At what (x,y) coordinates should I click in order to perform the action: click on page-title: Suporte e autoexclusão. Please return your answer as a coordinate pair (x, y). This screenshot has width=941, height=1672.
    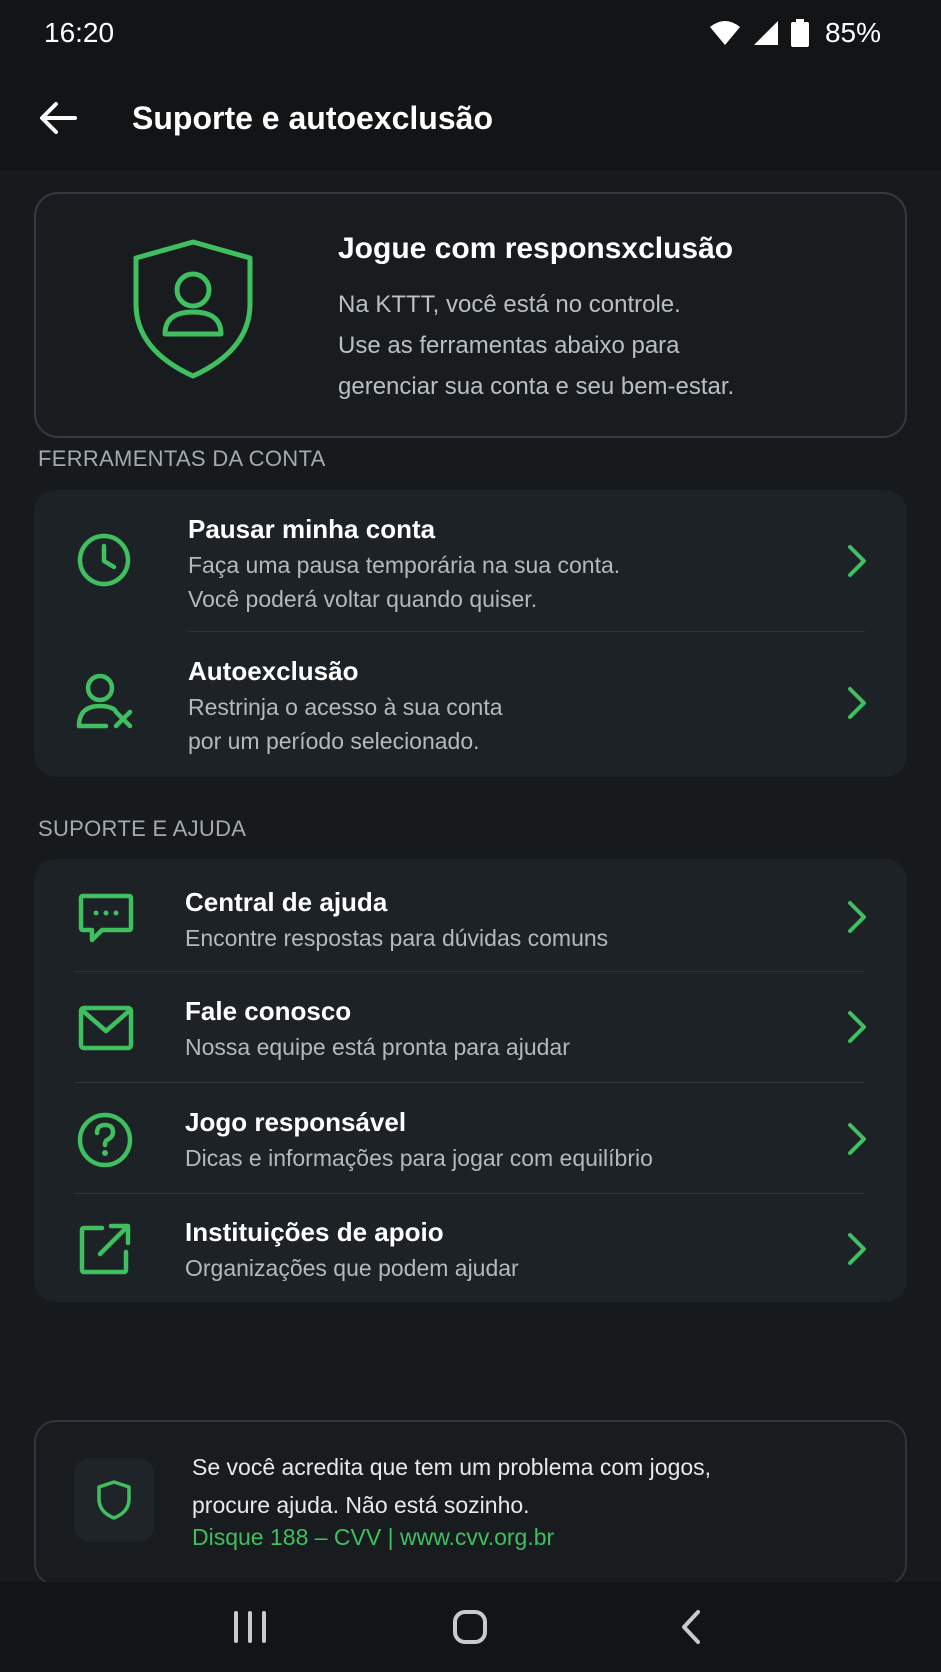
    Looking at the image, I should click on (312, 117).